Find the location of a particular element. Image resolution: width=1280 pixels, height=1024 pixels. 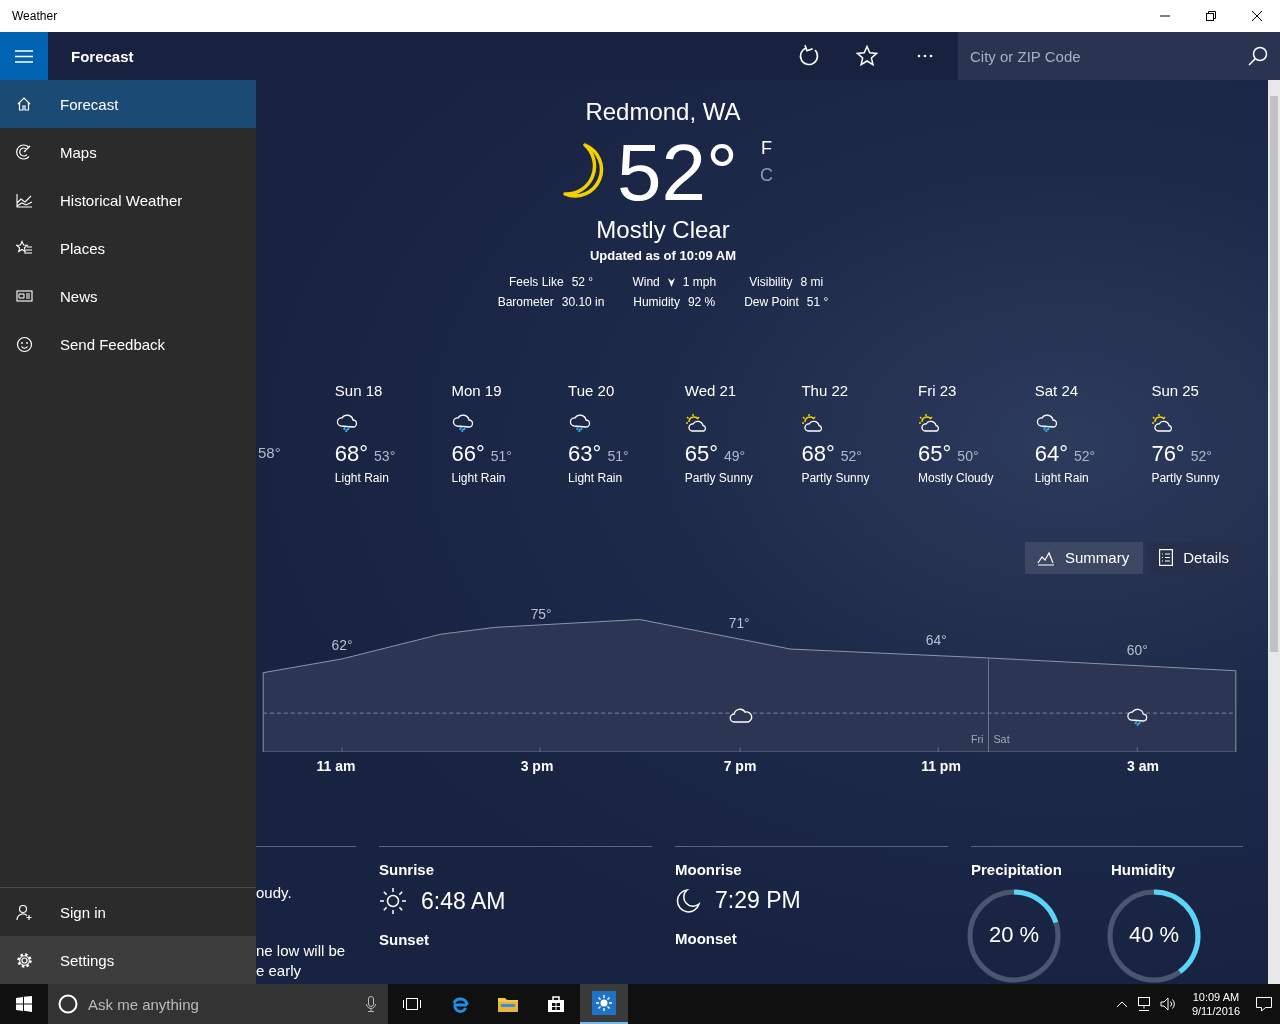

star-list-icon is located at coordinates (24, 248).